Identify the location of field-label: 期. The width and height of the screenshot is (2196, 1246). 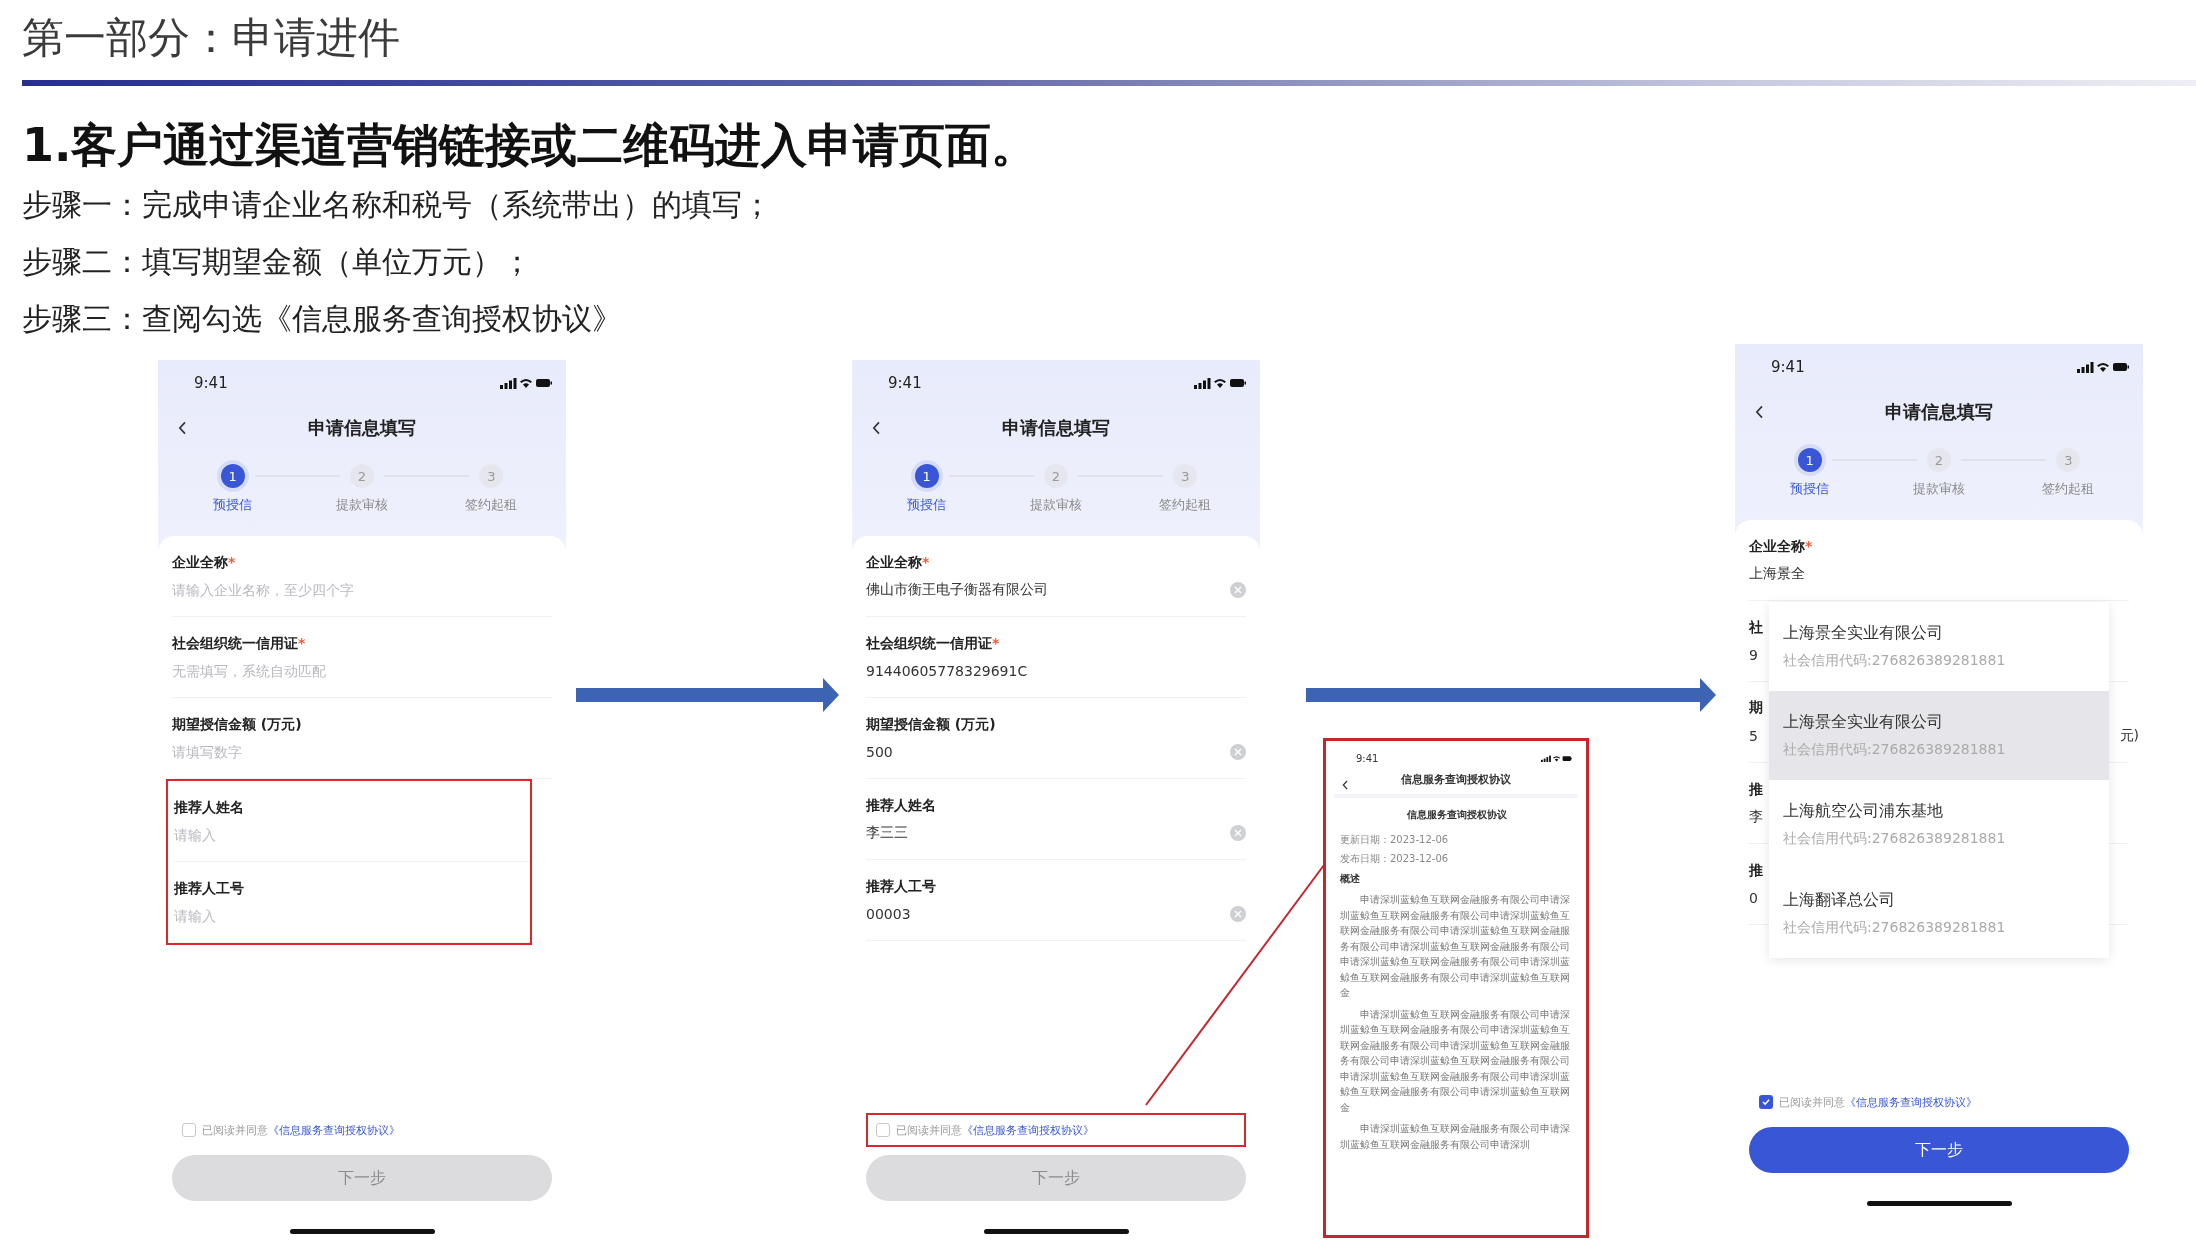
(1756, 708).